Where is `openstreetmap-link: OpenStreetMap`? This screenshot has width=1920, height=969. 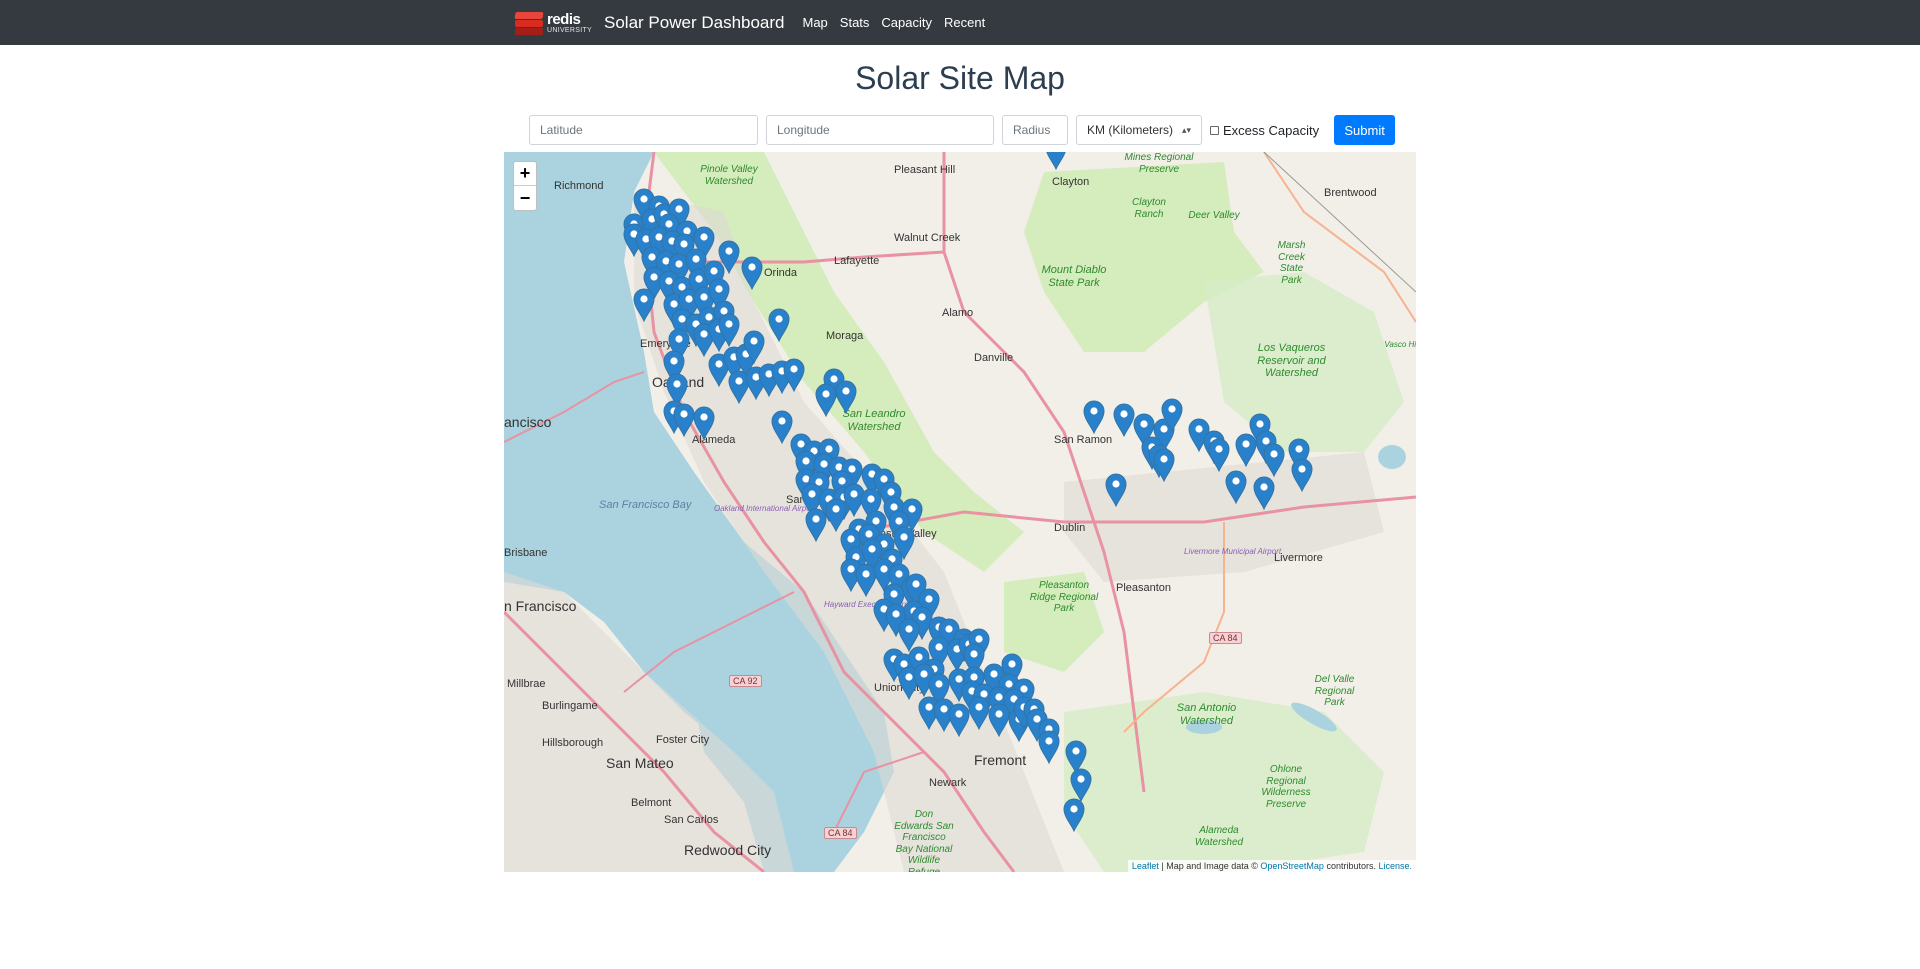 openstreetmap-link: OpenStreetMap is located at coordinates (1292, 866).